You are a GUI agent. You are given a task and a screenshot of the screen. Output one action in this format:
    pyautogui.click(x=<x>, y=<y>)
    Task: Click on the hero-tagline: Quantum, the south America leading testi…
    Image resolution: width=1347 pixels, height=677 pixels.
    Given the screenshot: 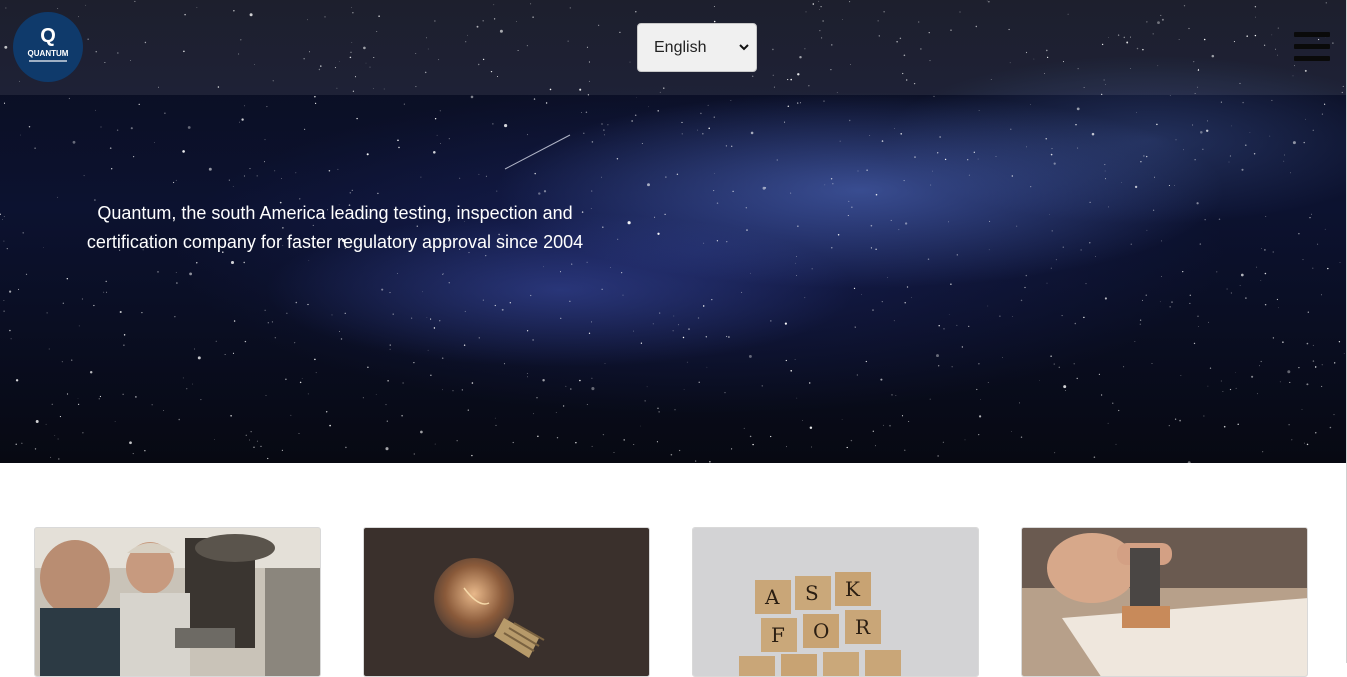 What is the action you would take?
    pyautogui.click(x=335, y=228)
    